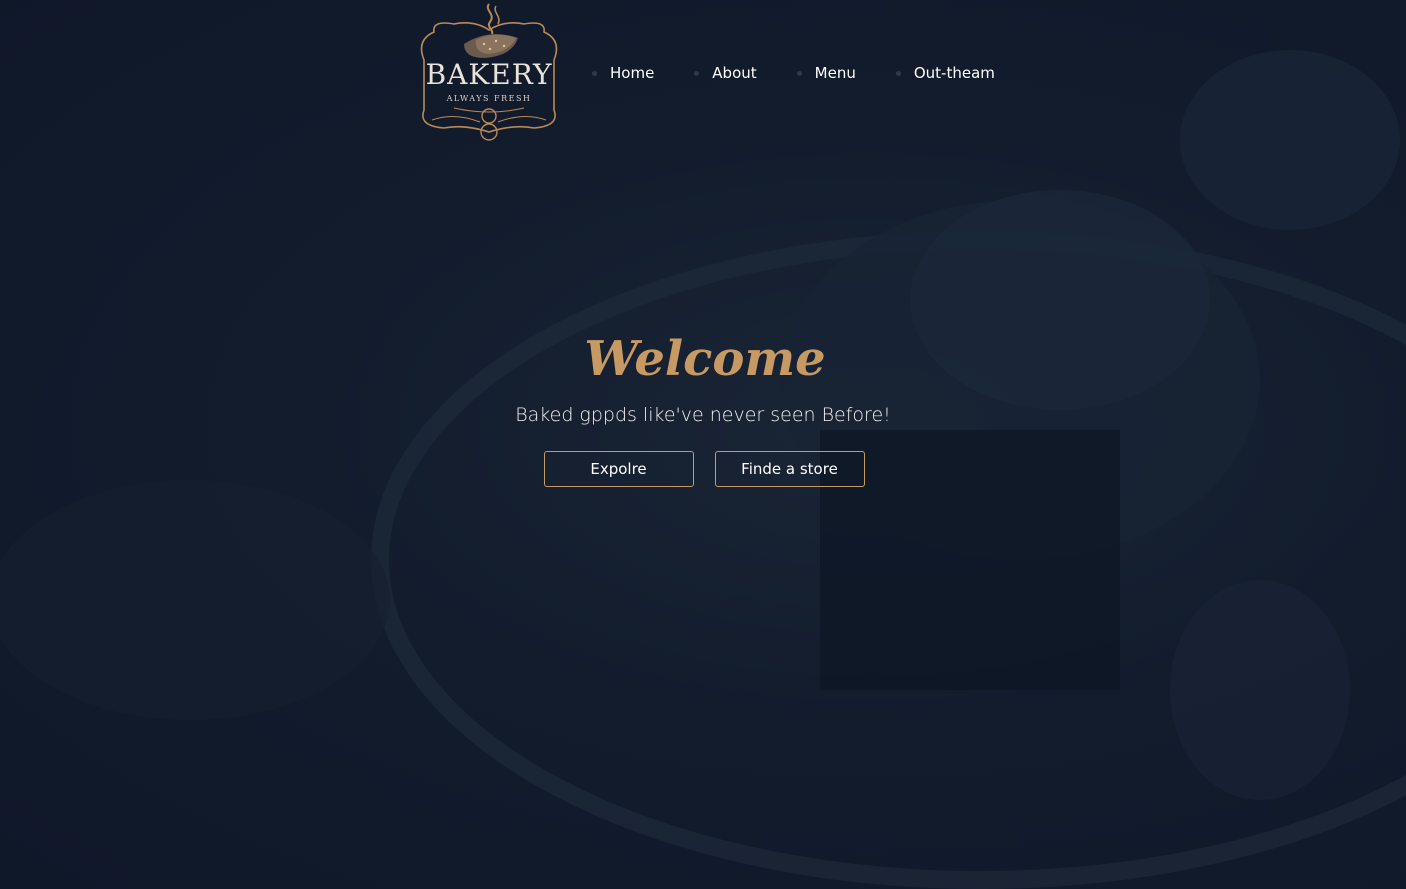 Image resolution: width=1406 pixels, height=889 pixels. What do you see at coordinates (489, 98) in the screenshot?
I see `logo-subtitle: ALWAYS FRESH` at bounding box center [489, 98].